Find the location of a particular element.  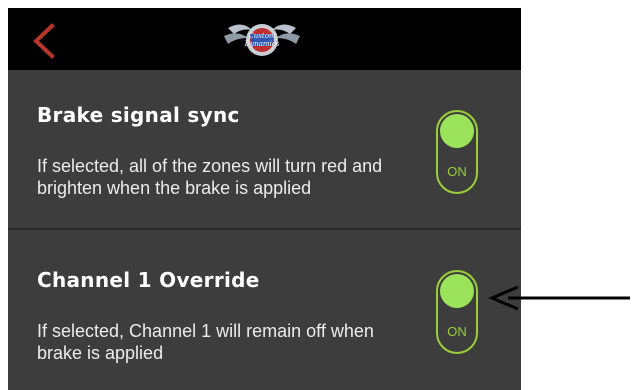

channel-1-override-toggle: ON is located at coordinates (457, 312).